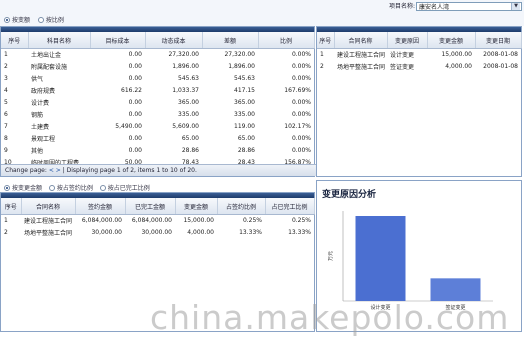 The width and height of the screenshot is (524, 337). I want to click on chart-bar, so click(380, 258).